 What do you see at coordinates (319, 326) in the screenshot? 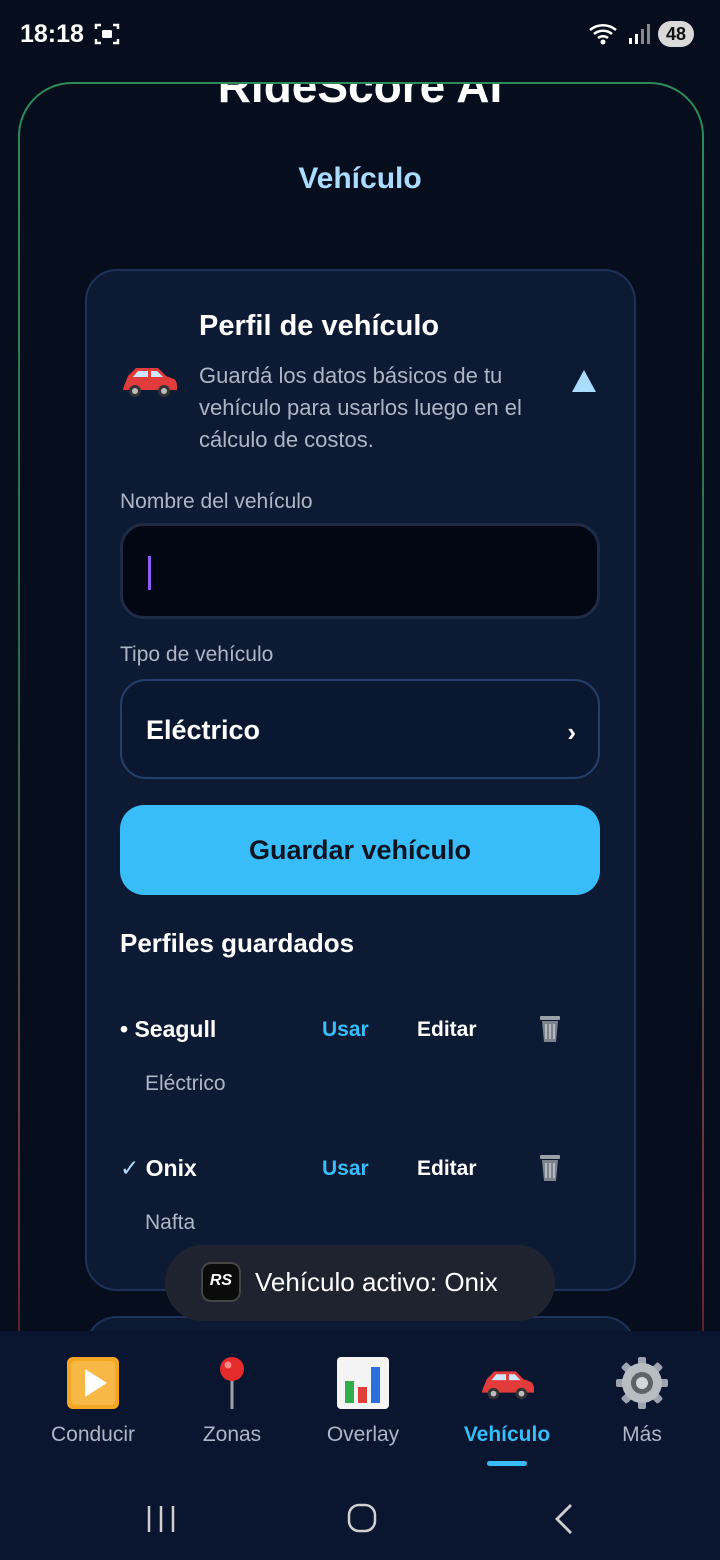
I see `profile-title: Perfil de vehículo` at bounding box center [319, 326].